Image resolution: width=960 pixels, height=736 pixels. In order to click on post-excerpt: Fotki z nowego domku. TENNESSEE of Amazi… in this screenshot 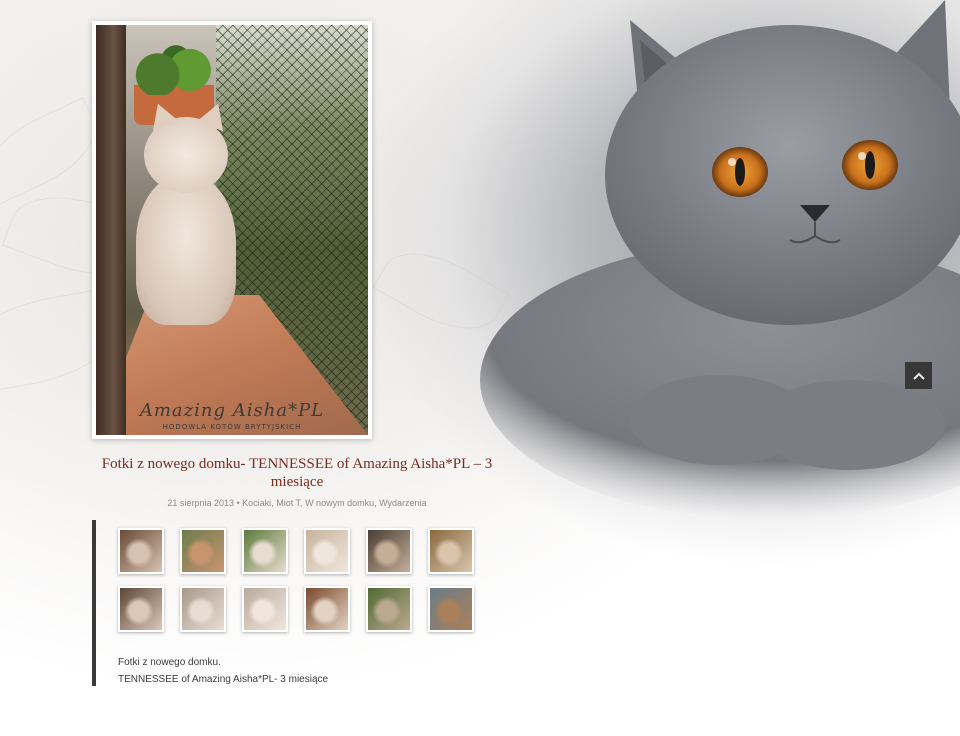, I will do `click(223, 671)`.